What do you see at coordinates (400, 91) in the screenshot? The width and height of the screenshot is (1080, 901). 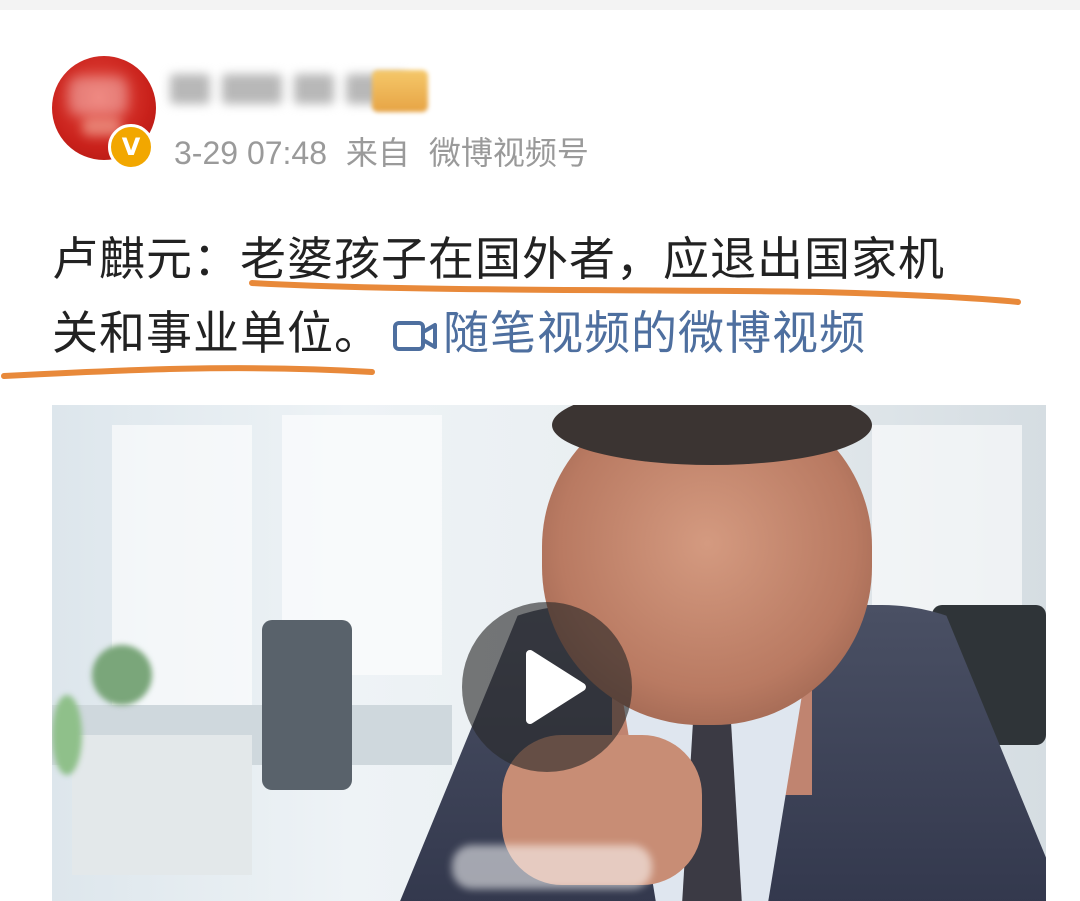 I see `member-rank-icon` at bounding box center [400, 91].